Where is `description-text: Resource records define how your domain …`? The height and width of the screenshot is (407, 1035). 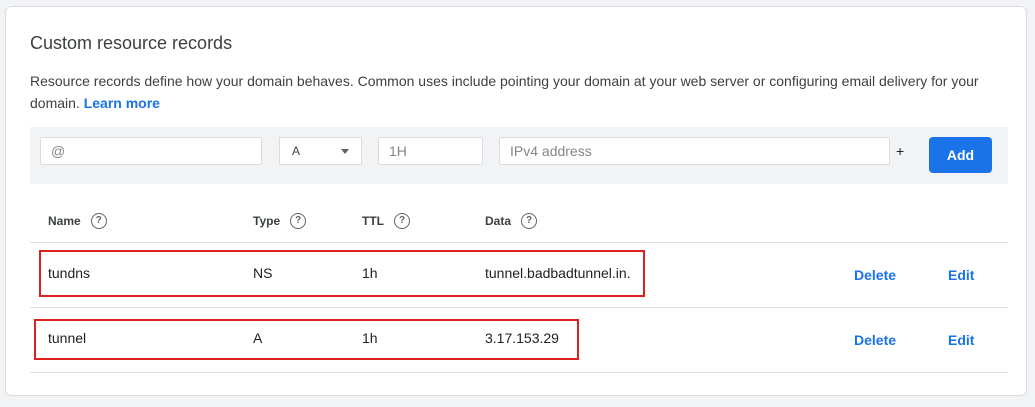
description-text: Resource records define how your domain … is located at coordinates (504, 92).